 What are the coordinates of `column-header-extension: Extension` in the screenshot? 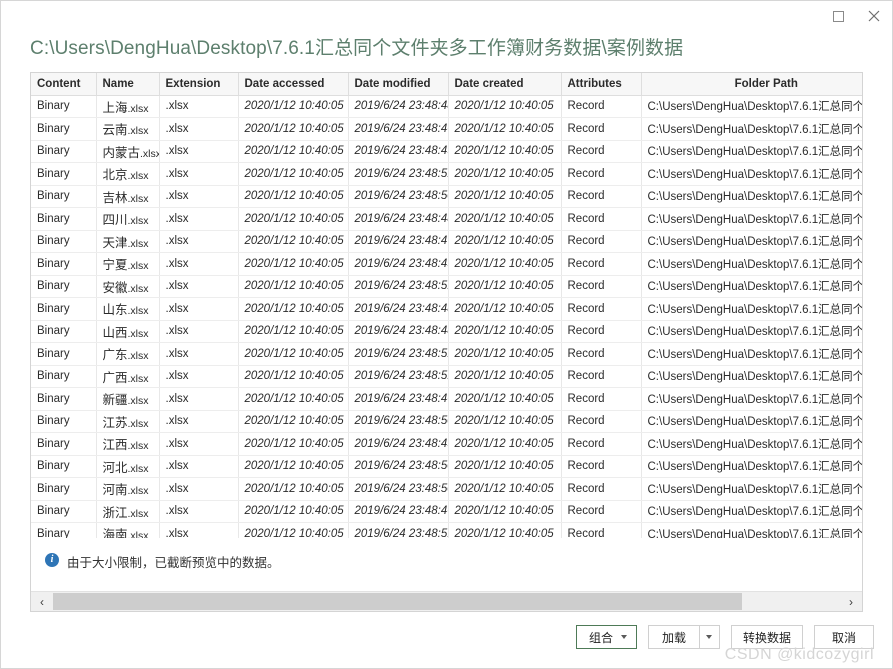 It's located at (199, 84).